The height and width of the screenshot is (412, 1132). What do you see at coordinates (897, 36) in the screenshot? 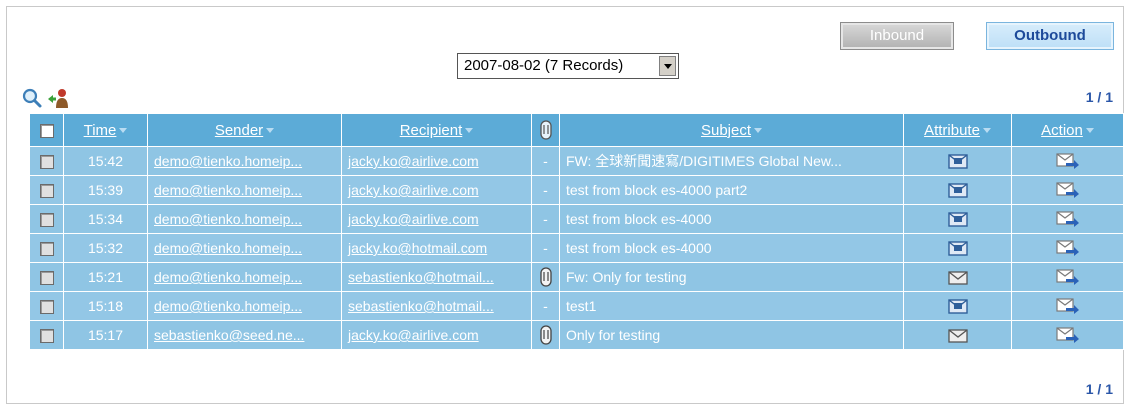
I see `inbound-tab-button: Inbound` at bounding box center [897, 36].